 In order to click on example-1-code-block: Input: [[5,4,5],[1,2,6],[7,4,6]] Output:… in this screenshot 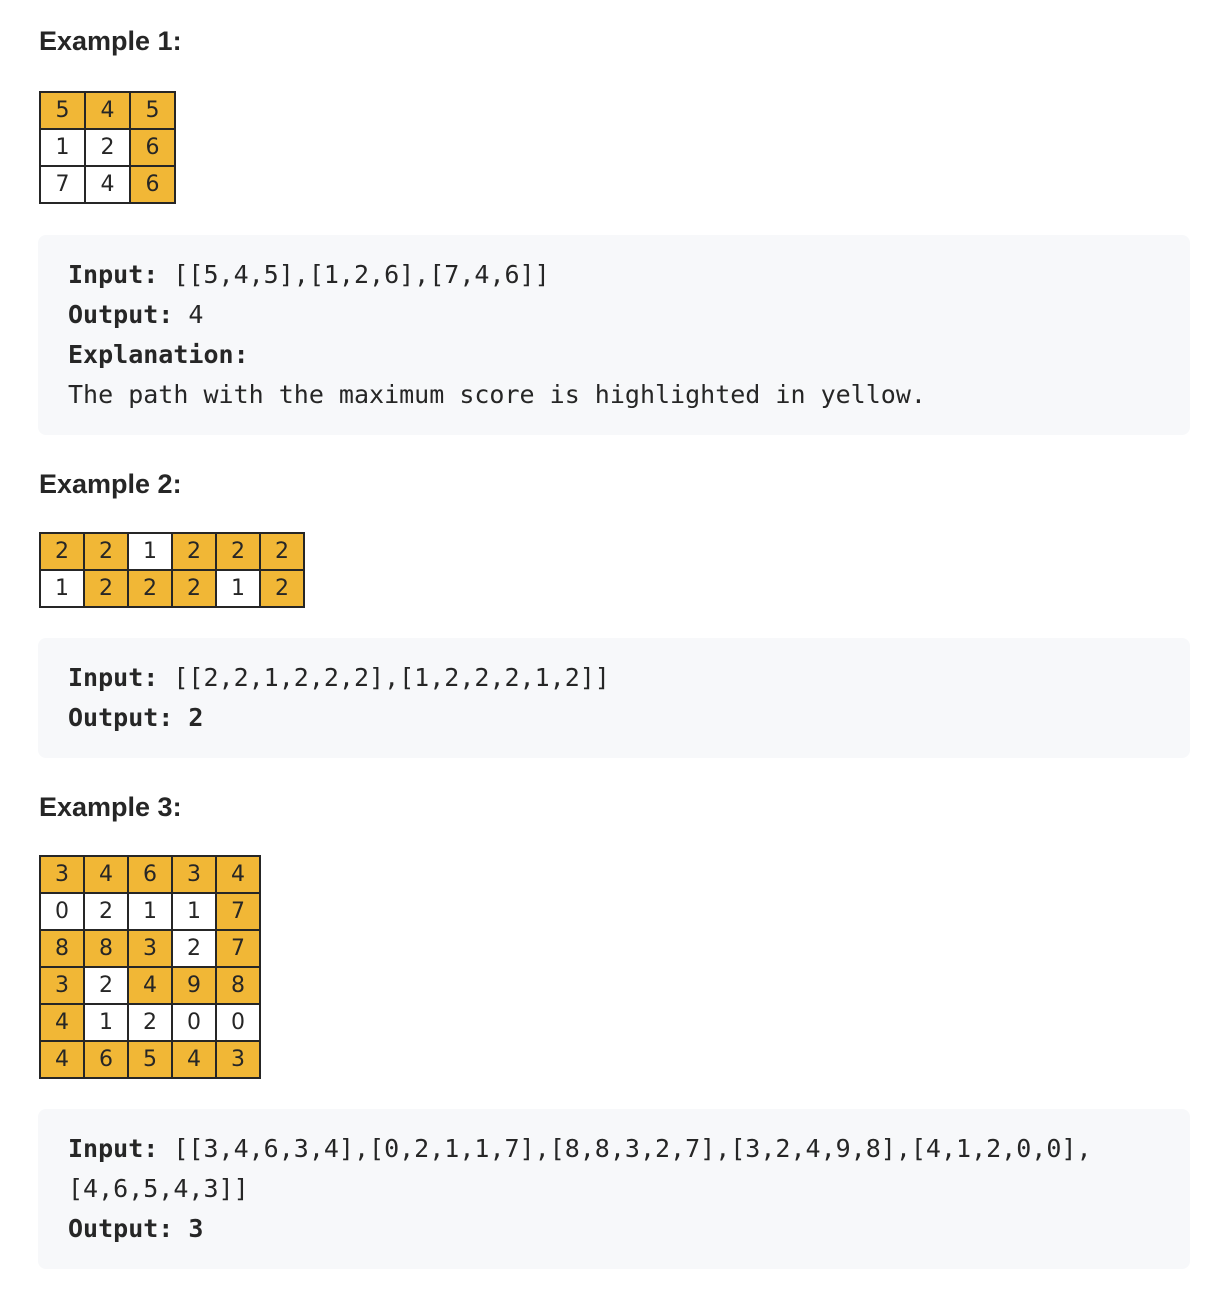, I will do `click(614, 335)`.